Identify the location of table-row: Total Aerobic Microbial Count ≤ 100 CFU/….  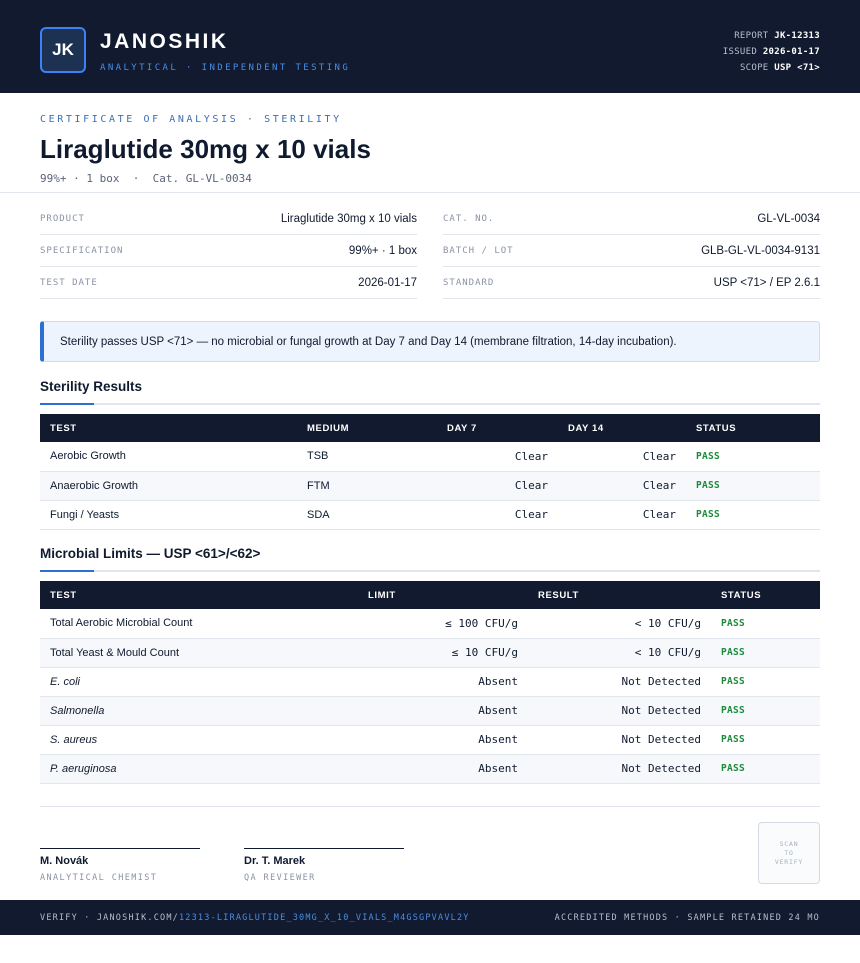
(430, 624).